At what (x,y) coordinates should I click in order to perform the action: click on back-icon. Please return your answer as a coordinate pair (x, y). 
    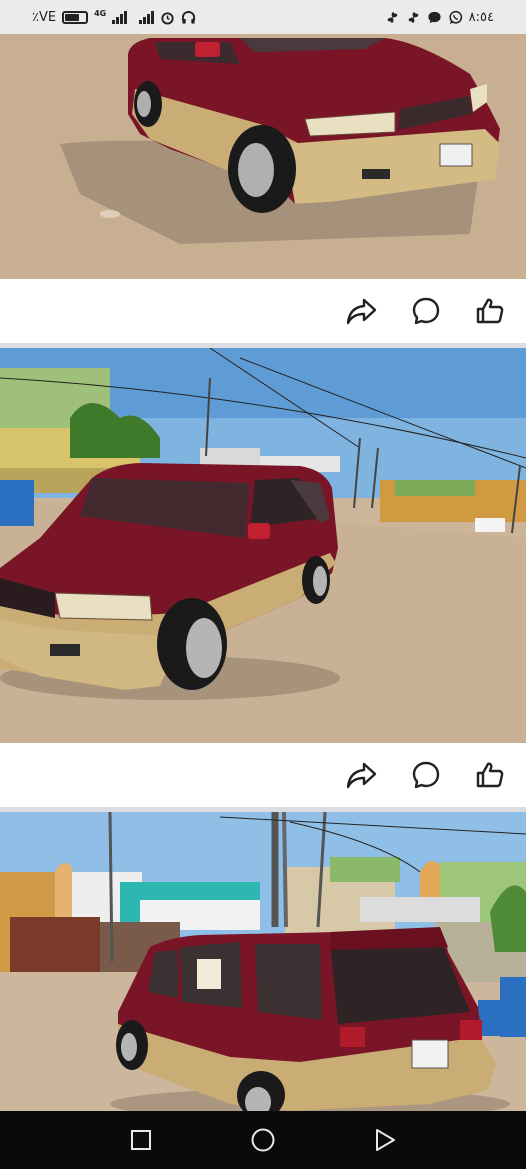
    Looking at the image, I should click on (385, 1140).